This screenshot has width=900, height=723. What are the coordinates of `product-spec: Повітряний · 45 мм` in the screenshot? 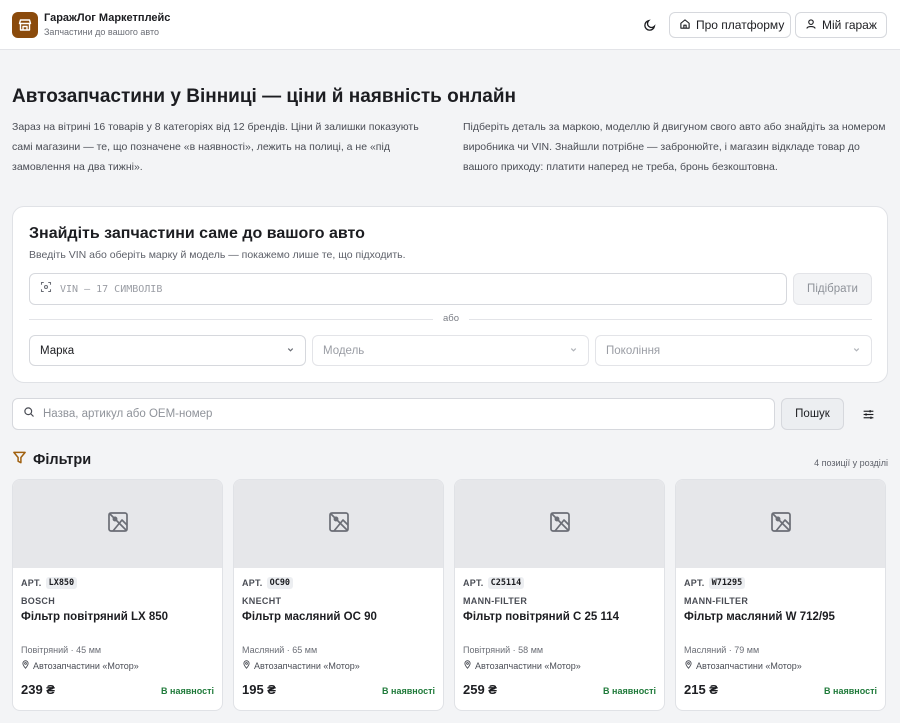 It's located at (61, 650).